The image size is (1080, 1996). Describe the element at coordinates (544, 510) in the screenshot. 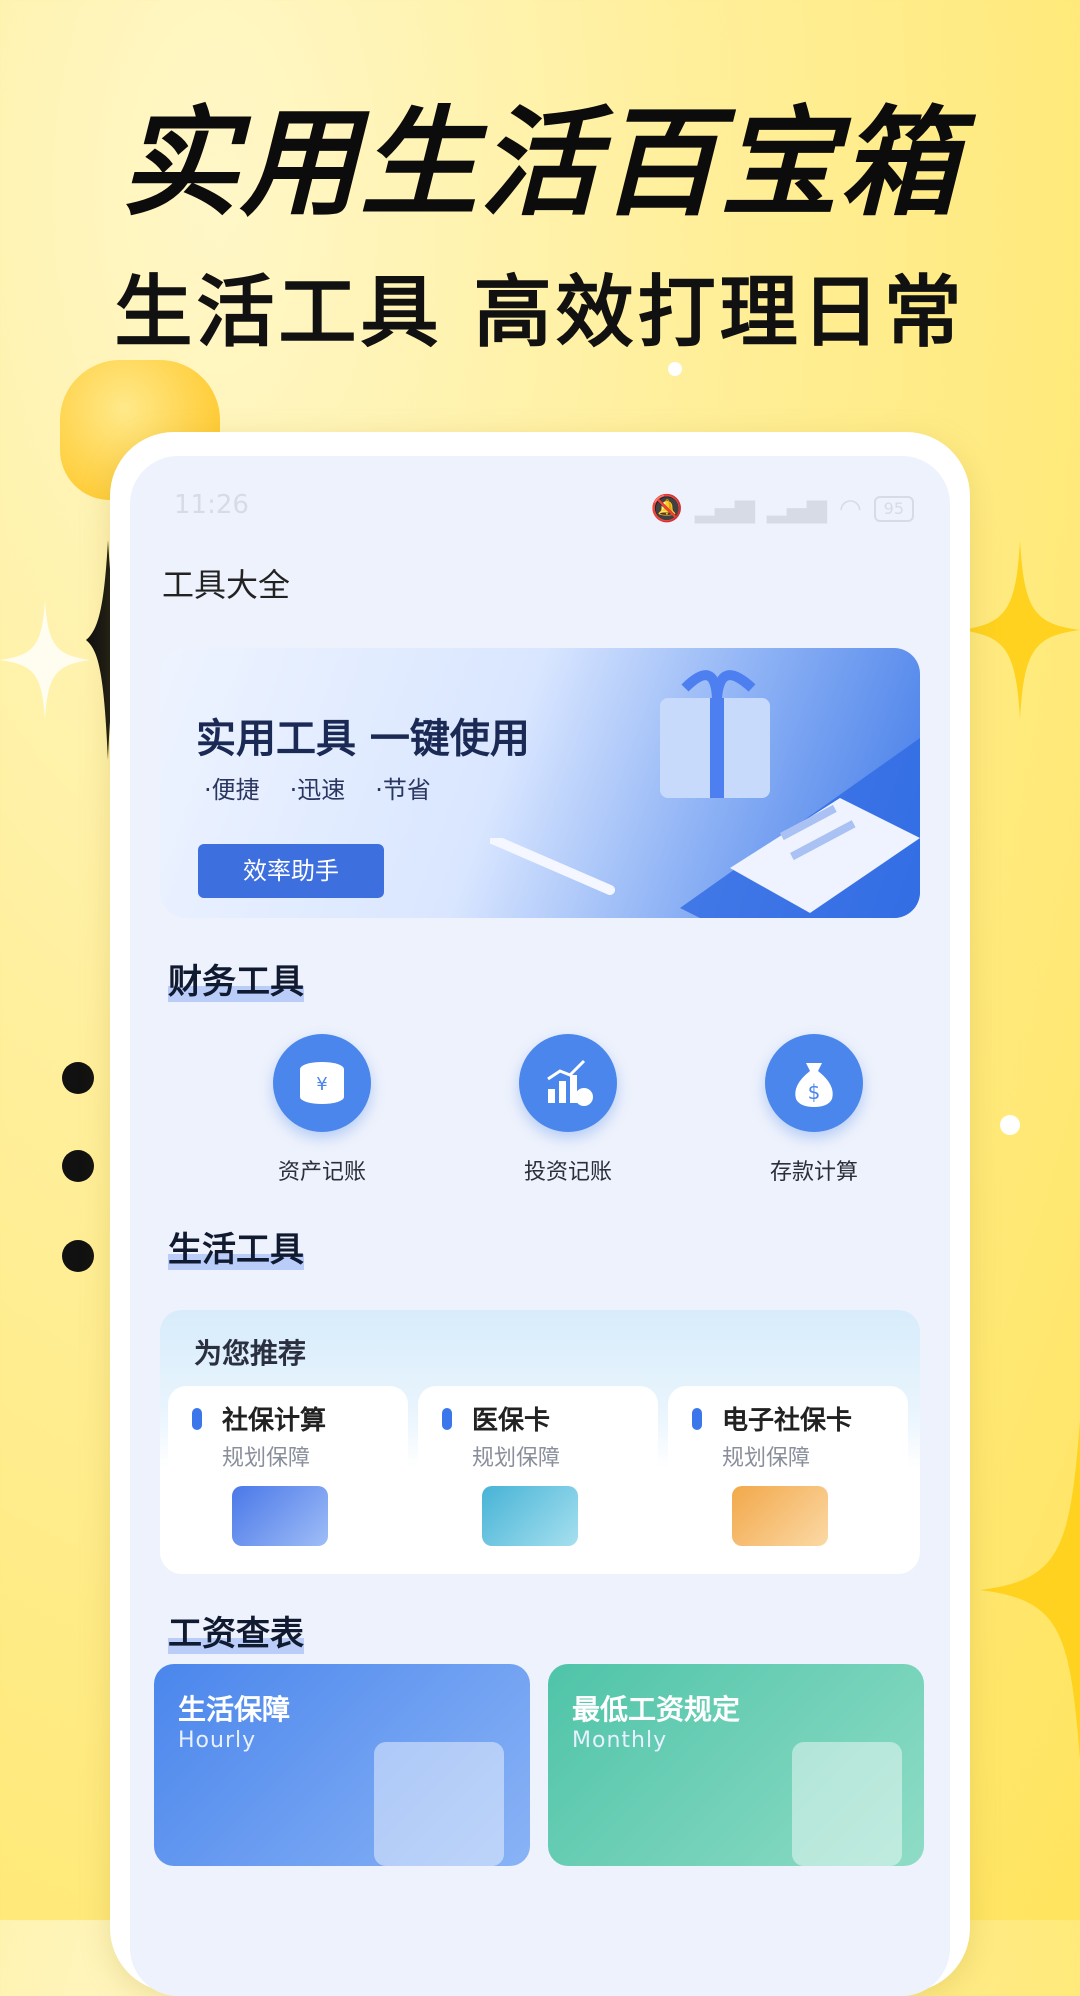

I see `status-bar: 11:26 🔕 ▂▄▆ ▂▄▆ ◠ 95` at that location.